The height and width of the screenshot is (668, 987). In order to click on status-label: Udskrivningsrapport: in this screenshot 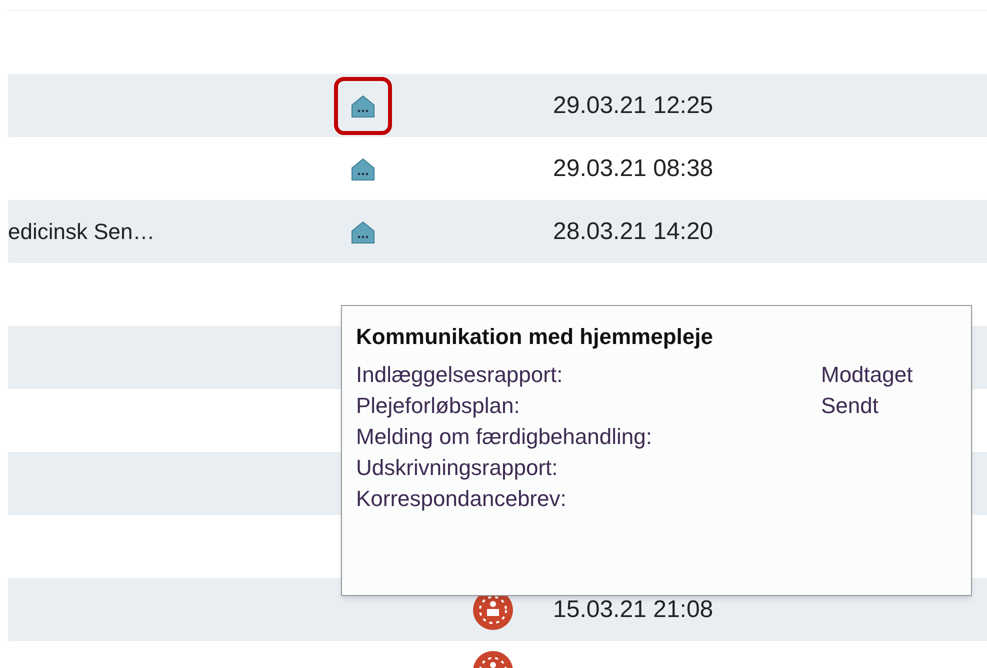, I will do `click(457, 468)`.